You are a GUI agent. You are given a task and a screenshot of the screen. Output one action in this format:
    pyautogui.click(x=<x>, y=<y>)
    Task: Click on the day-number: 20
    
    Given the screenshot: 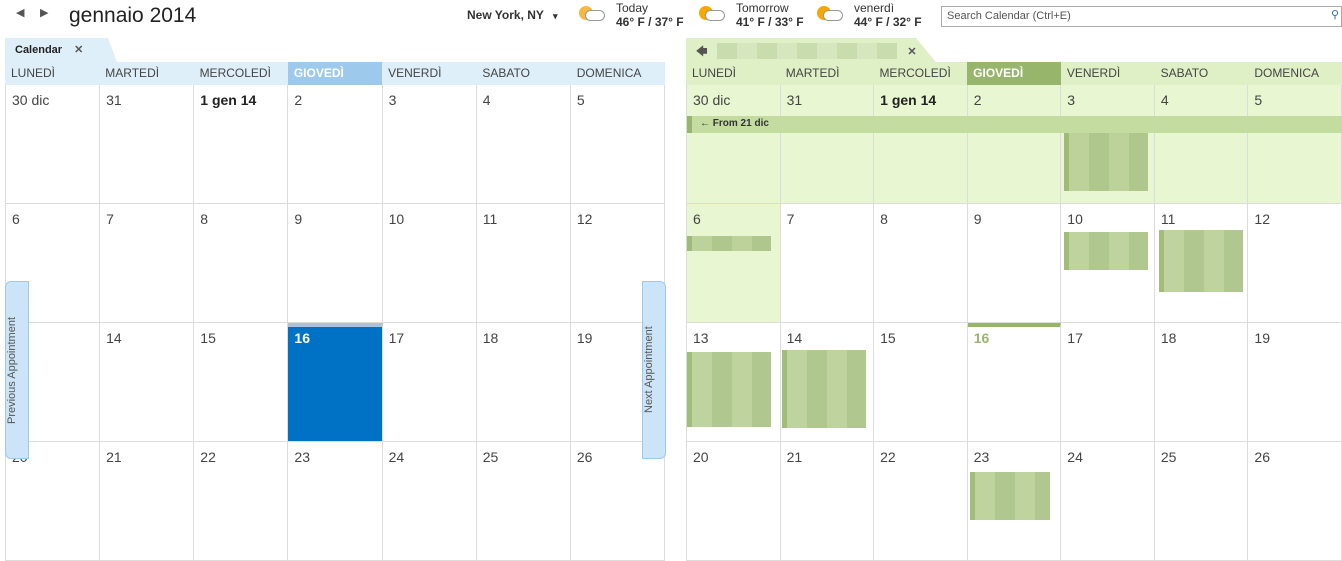 What is the action you would take?
    pyautogui.click(x=701, y=457)
    